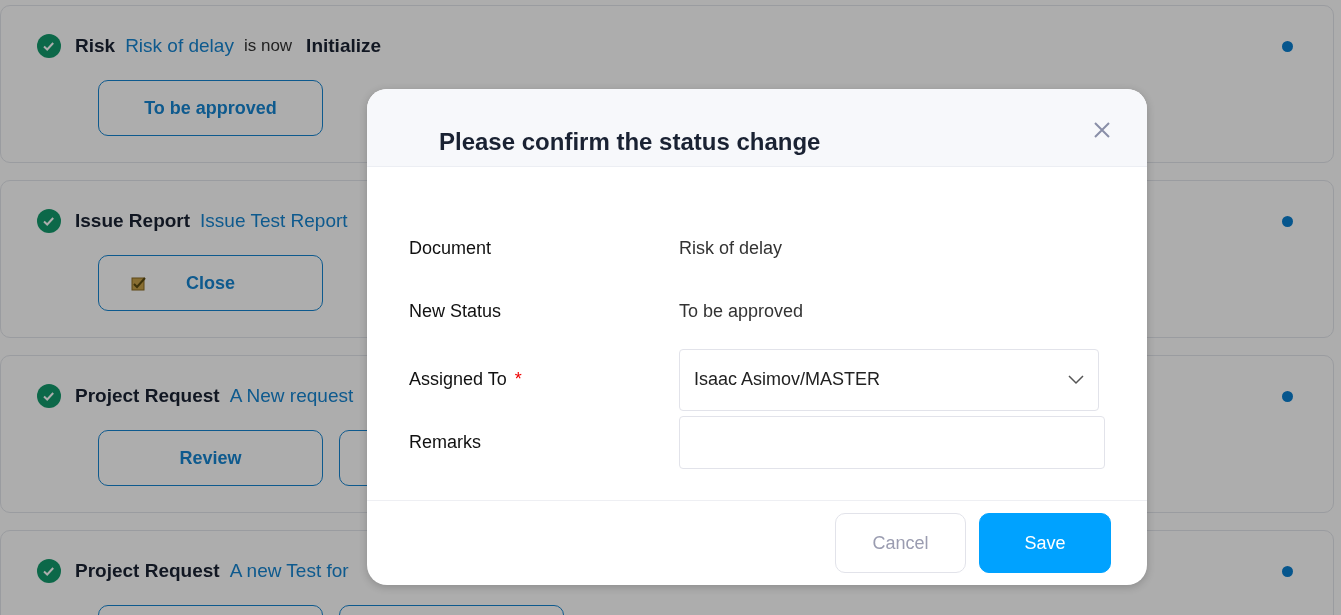 The width and height of the screenshot is (1341, 615). I want to click on field-label: Document, so click(450, 248).